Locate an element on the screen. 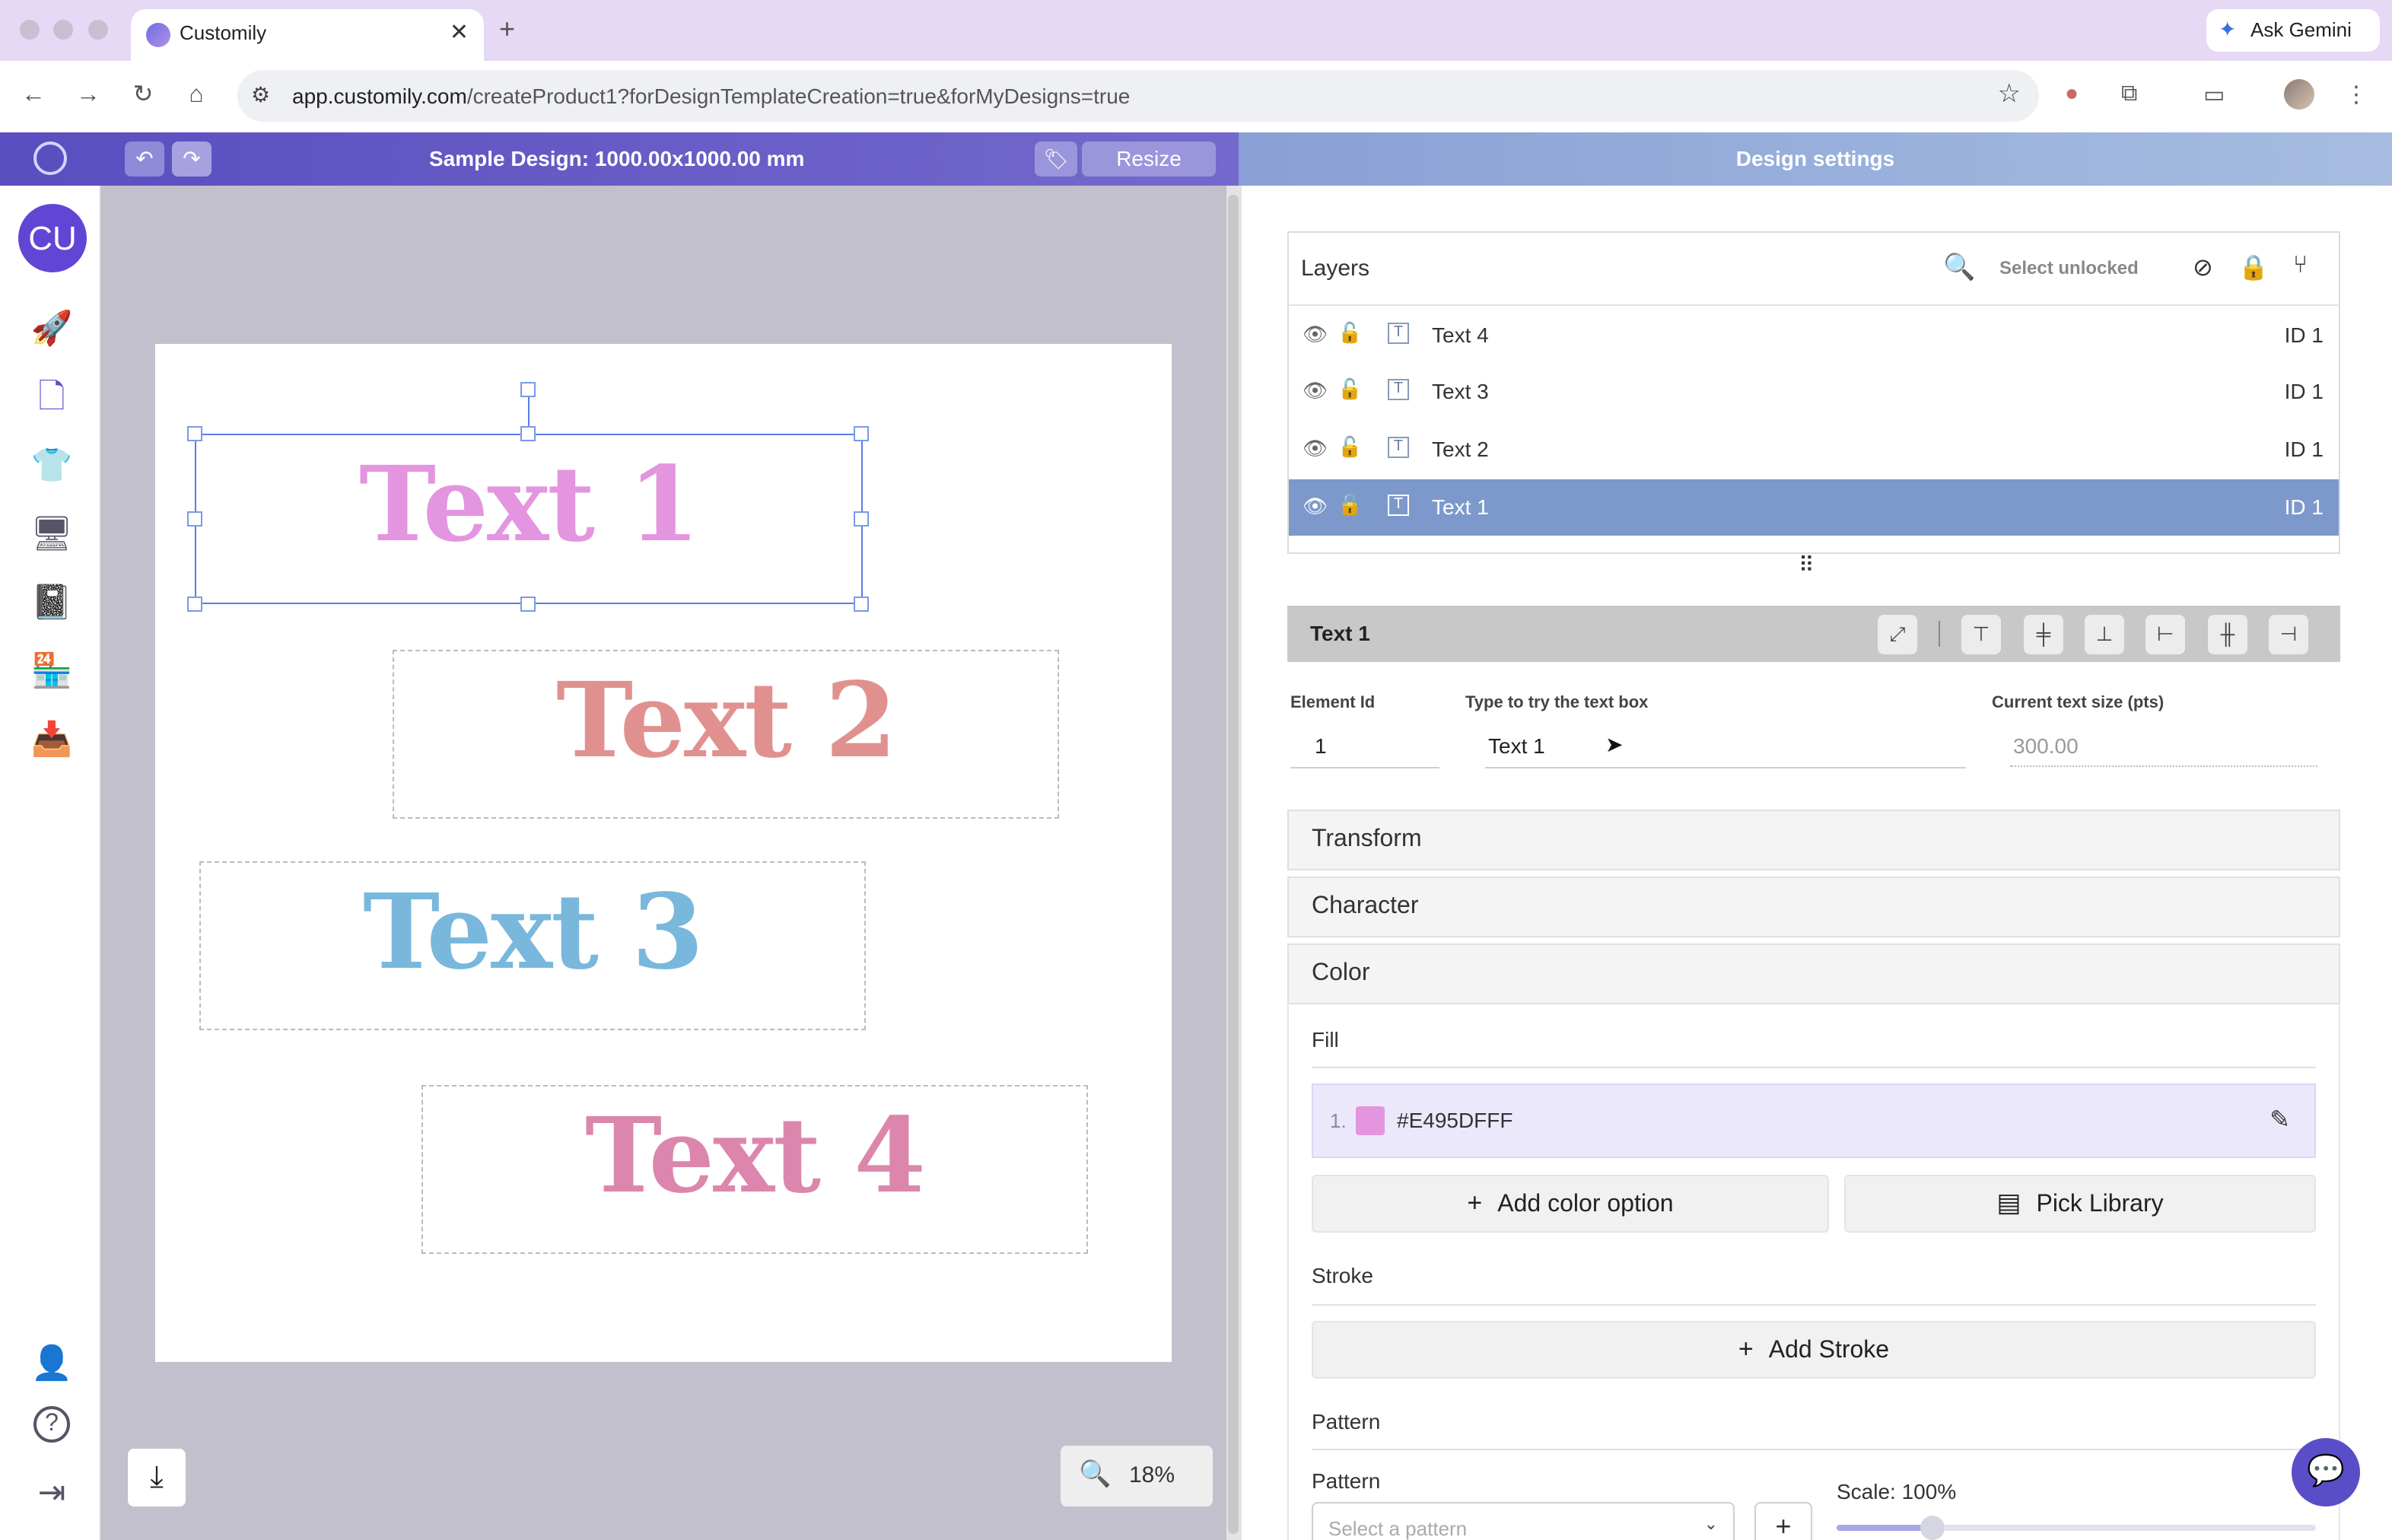 The image size is (2392, 1540). fill-color-swatch is located at coordinates (1370, 1120).